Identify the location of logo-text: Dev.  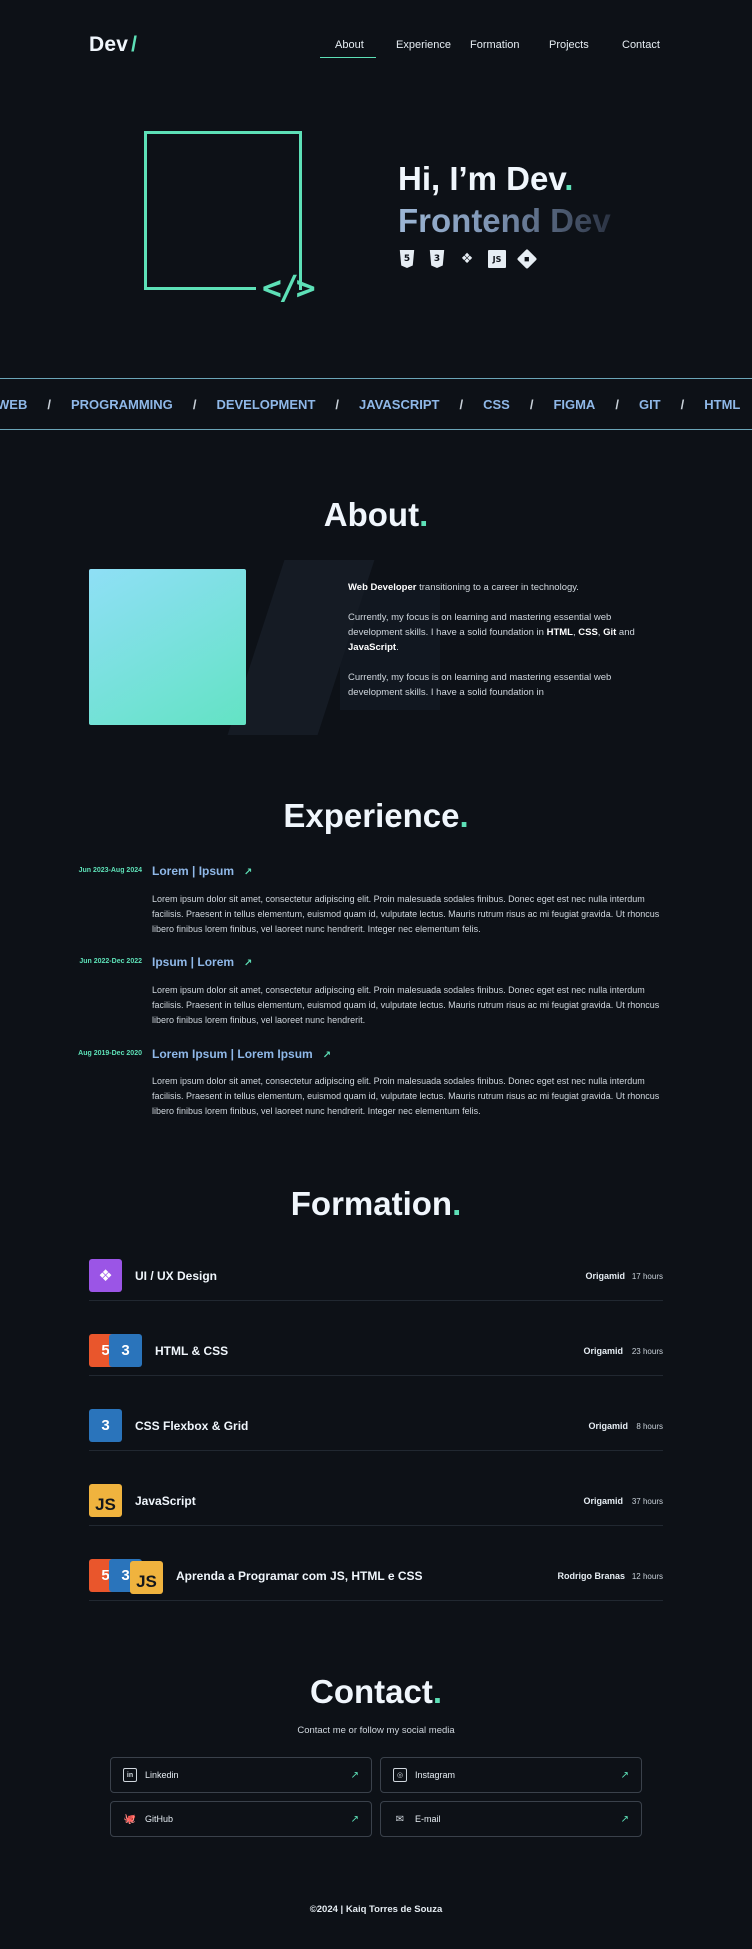
(109, 44).